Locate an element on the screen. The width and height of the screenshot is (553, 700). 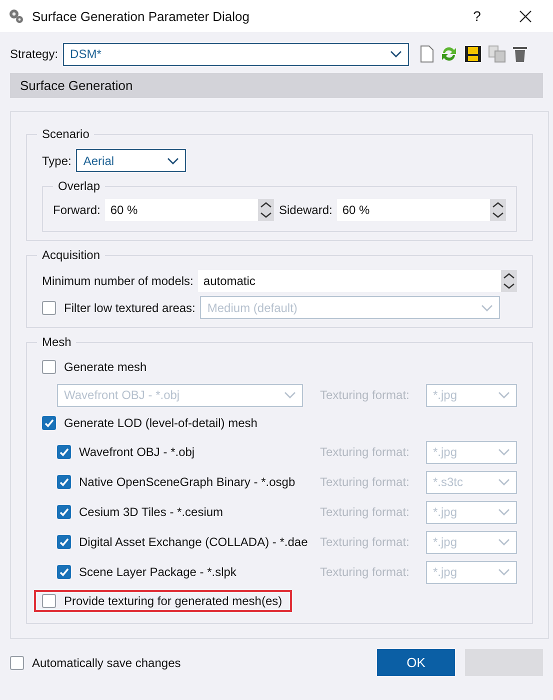
checkbox-label: Filter low textured areas: is located at coordinates (130, 307).